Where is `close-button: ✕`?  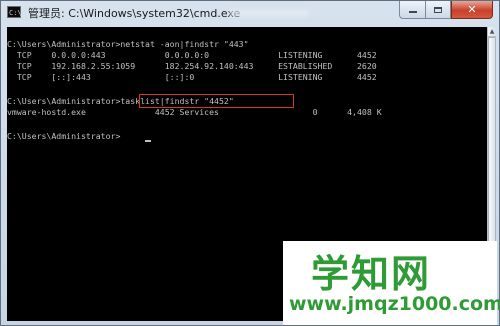 close-button: ✕ is located at coordinates (472, 10).